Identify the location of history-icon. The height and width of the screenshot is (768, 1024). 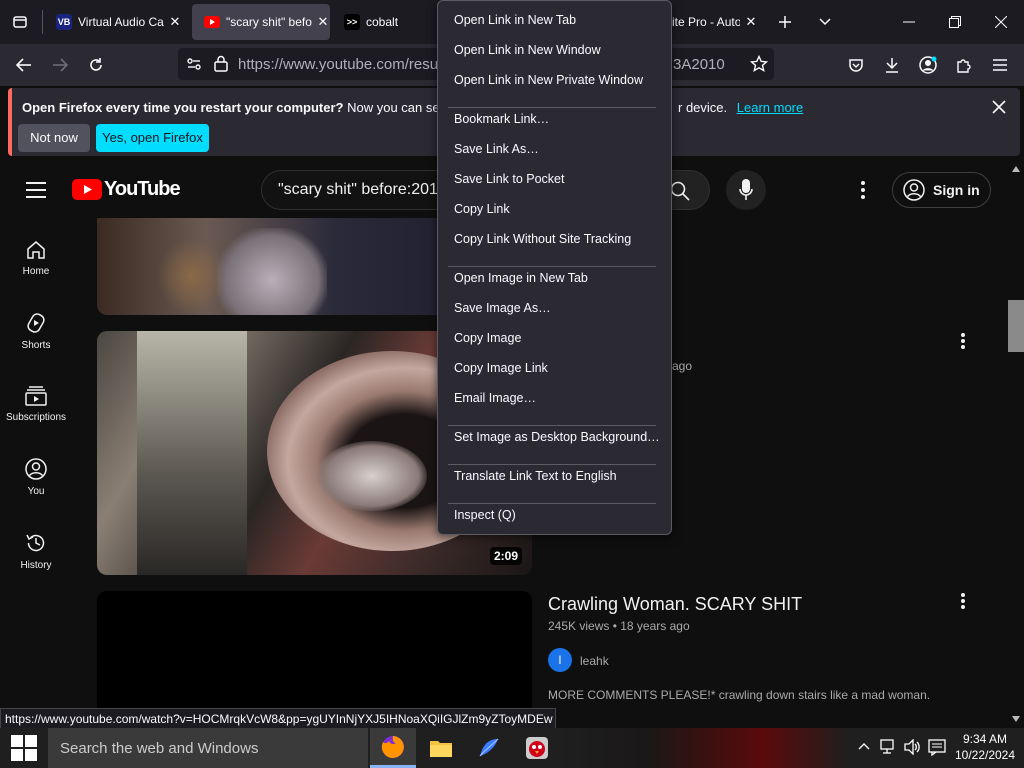
(35, 543).